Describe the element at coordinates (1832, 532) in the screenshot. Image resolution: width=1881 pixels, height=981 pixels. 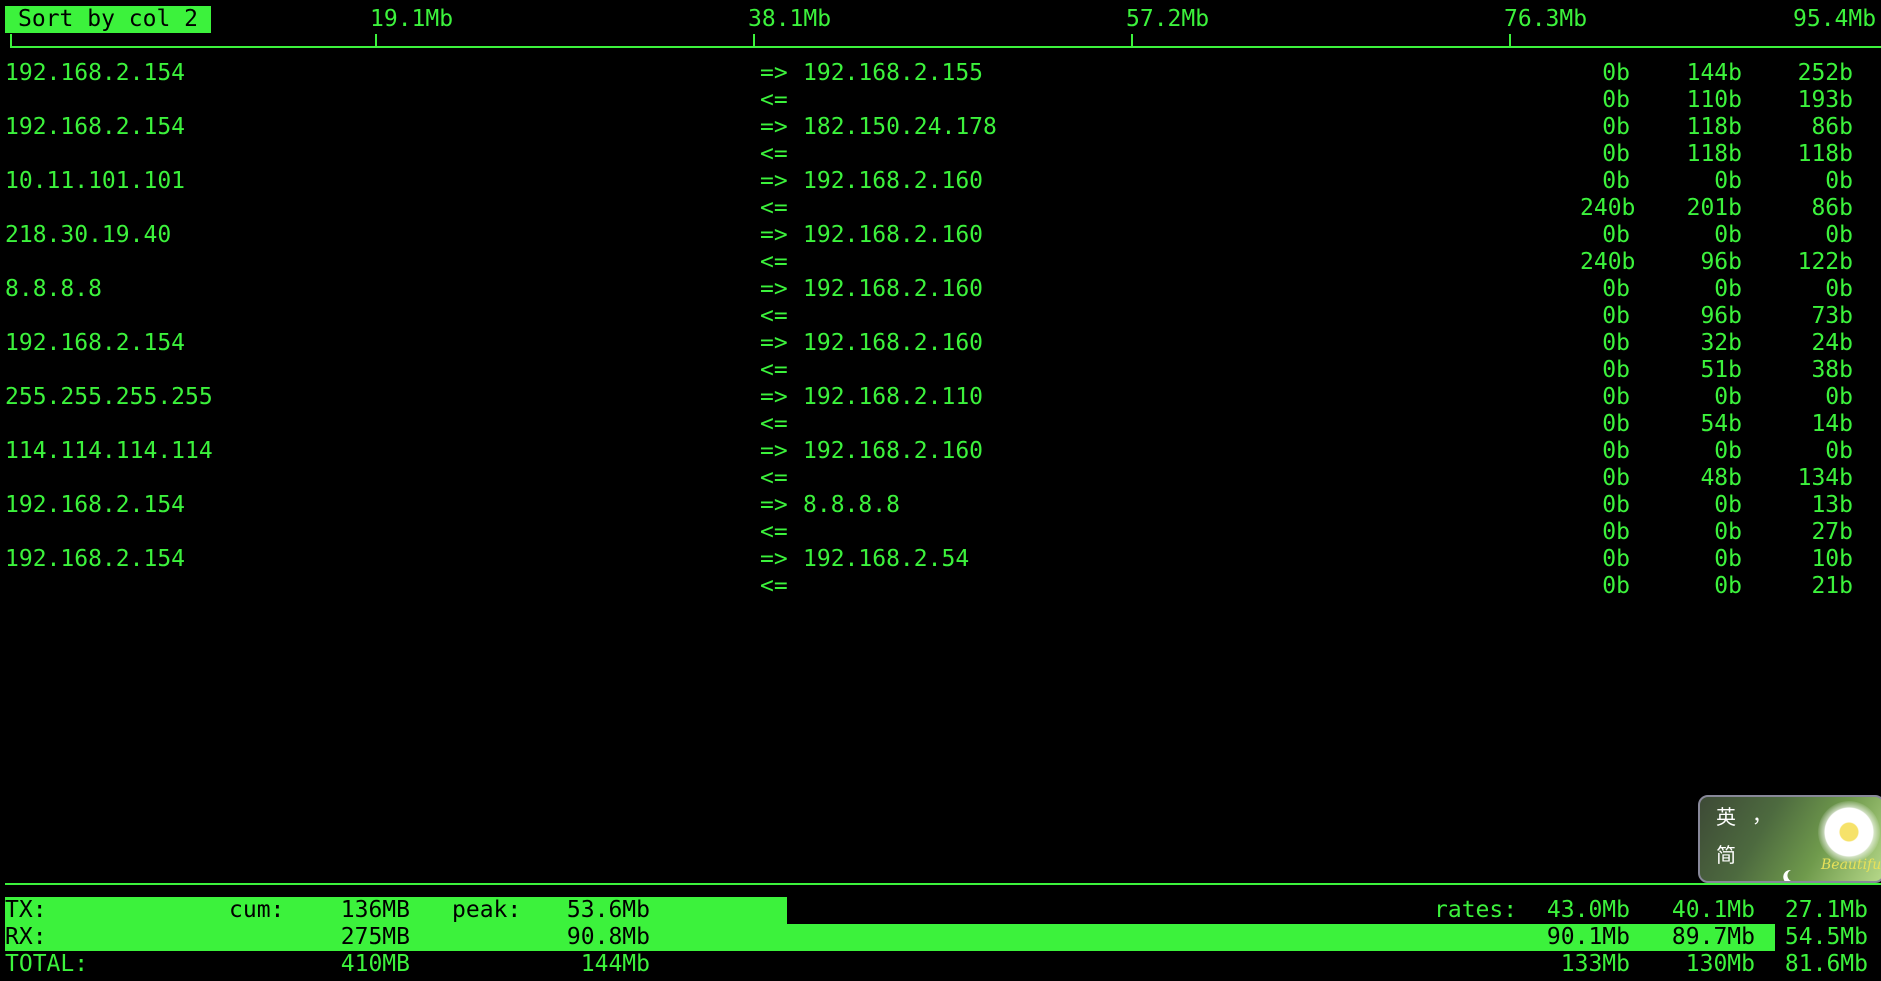
I see `rx-rate-40s: 27b` at that location.